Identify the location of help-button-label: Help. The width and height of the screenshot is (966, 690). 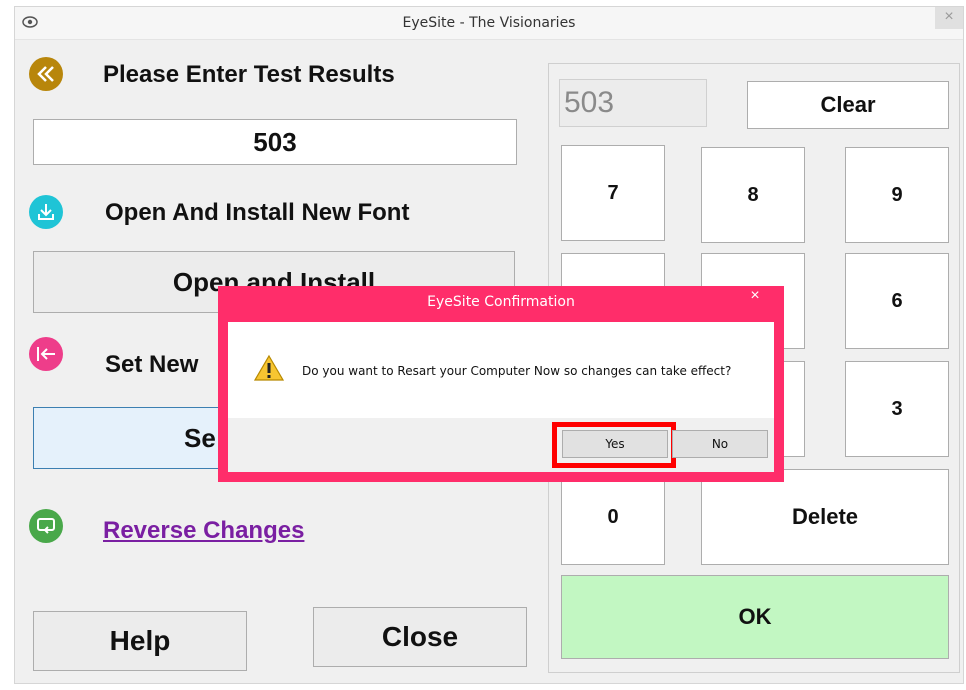
(140, 640).